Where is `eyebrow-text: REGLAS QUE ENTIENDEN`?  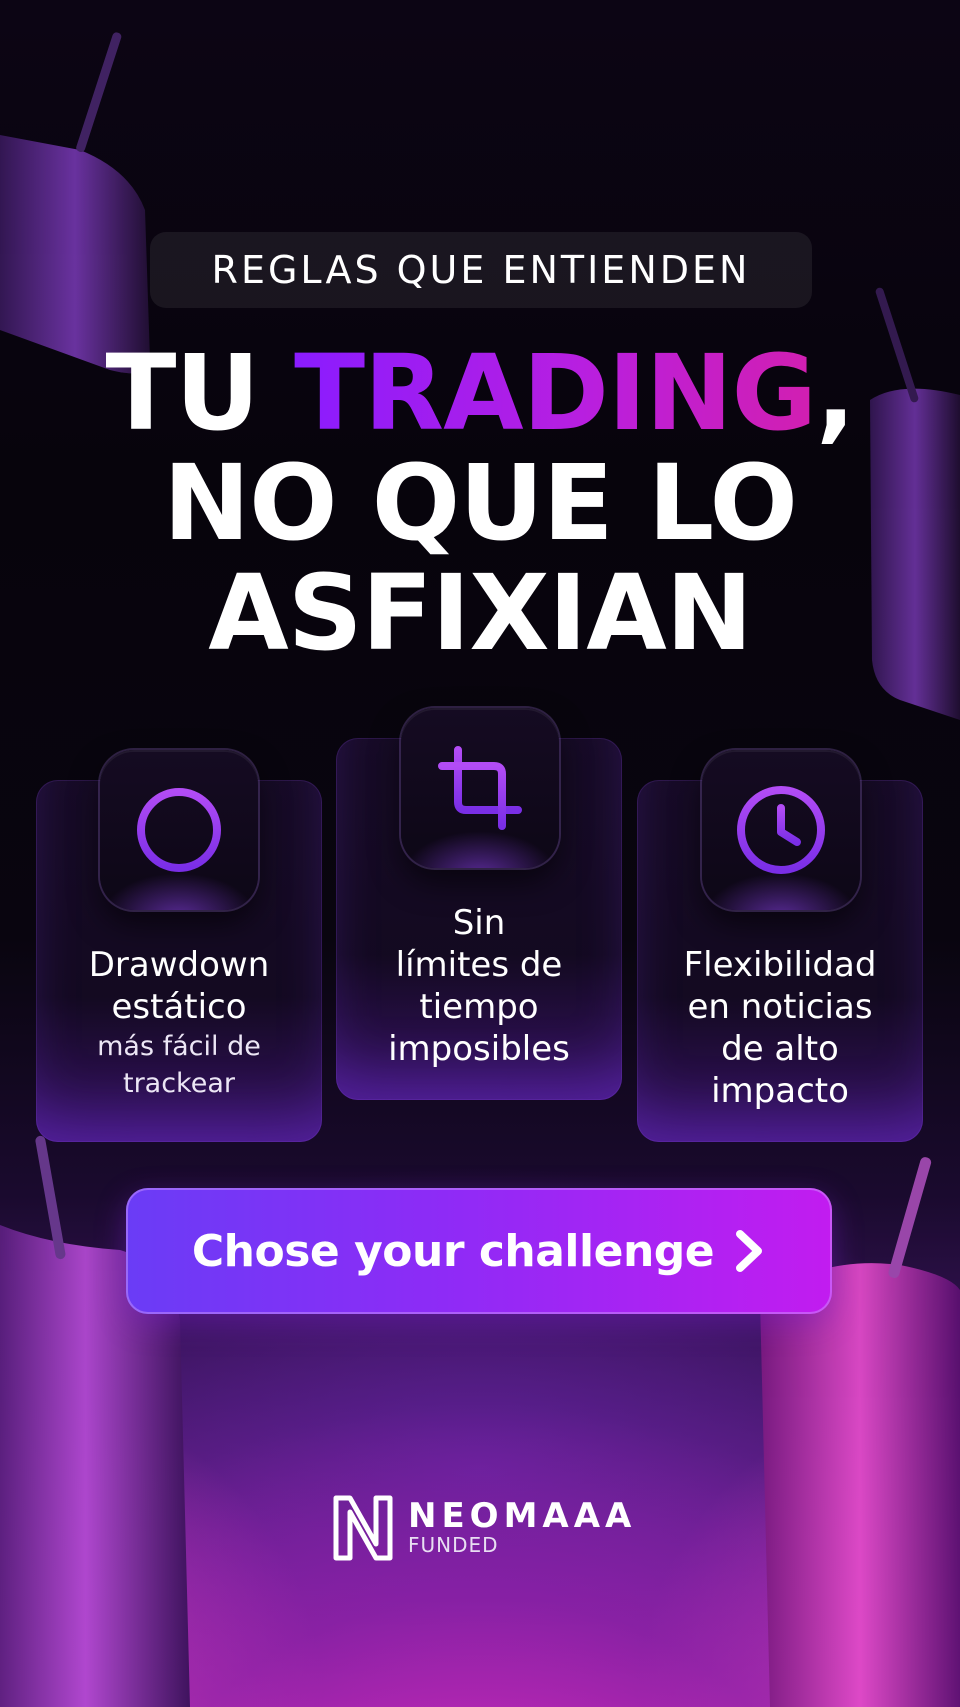 eyebrow-text: REGLAS QUE ENTIENDEN is located at coordinates (481, 270).